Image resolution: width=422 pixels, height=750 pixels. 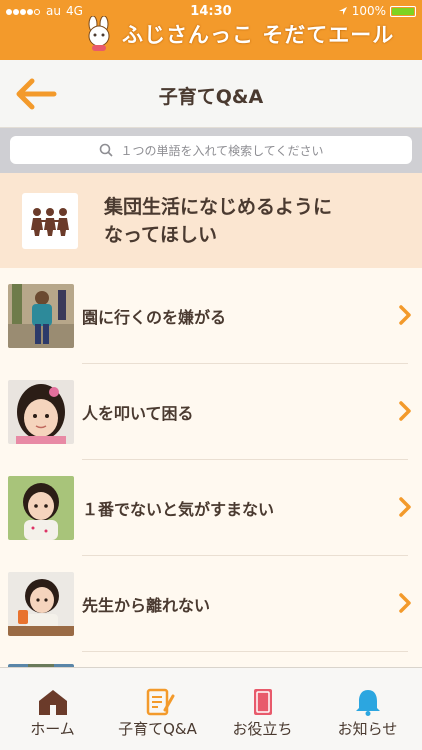 I want to click on list-item: 園に行くのを嫌がる, so click(x=211, y=316).